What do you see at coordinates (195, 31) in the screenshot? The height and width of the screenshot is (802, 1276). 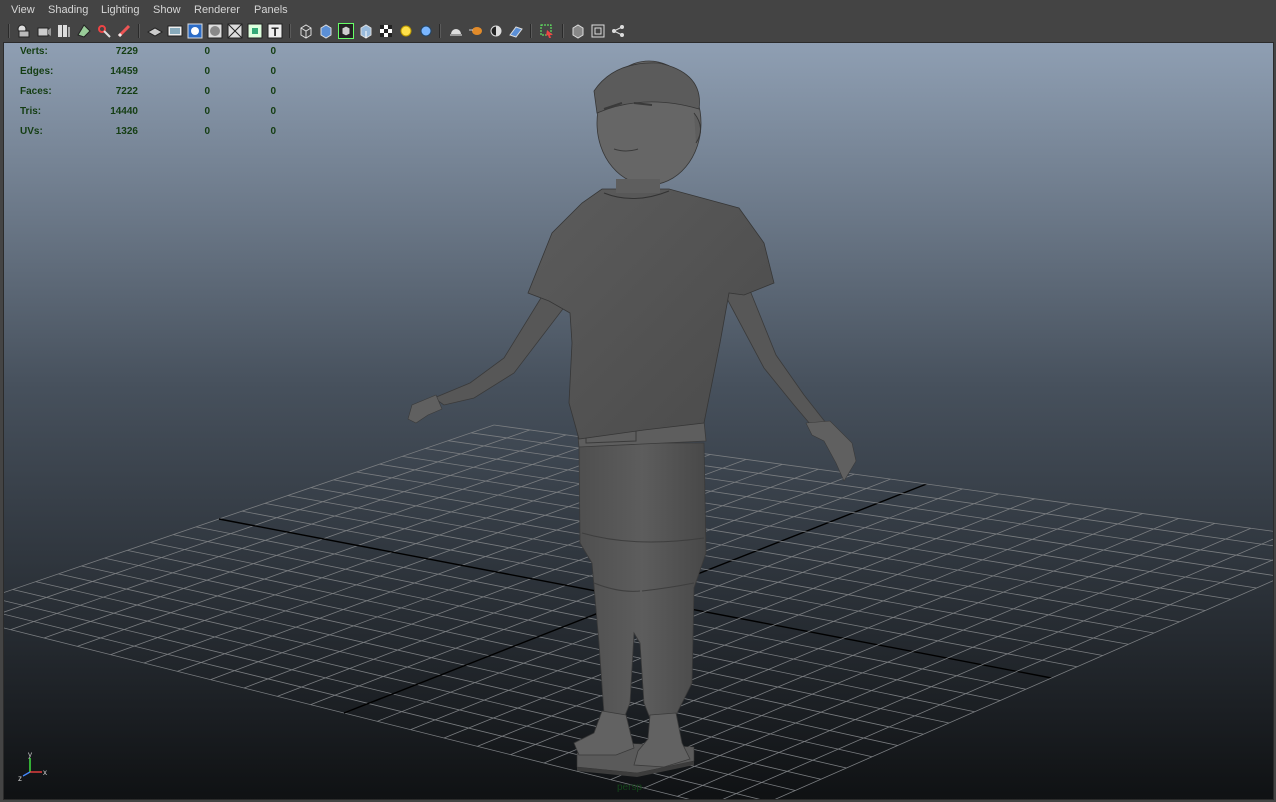 I see `resolution-gate-icon` at bounding box center [195, 31].